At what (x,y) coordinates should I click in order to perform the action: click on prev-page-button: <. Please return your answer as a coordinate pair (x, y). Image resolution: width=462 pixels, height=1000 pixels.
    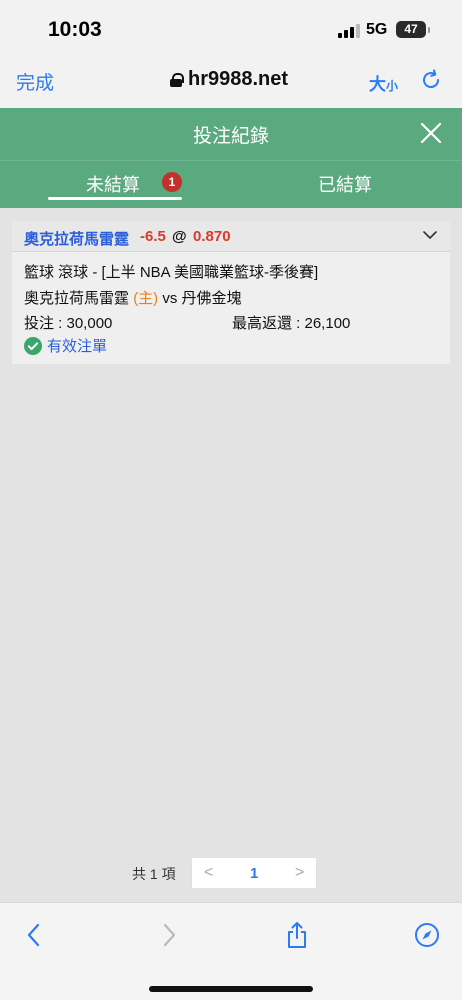
    Looking at the image, I should click on (208, 873).